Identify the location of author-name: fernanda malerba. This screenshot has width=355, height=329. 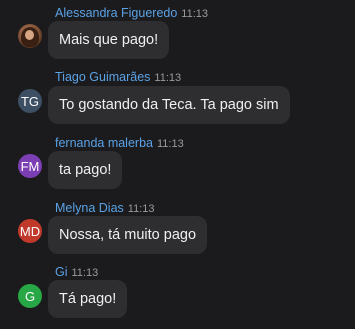
(104, 143).